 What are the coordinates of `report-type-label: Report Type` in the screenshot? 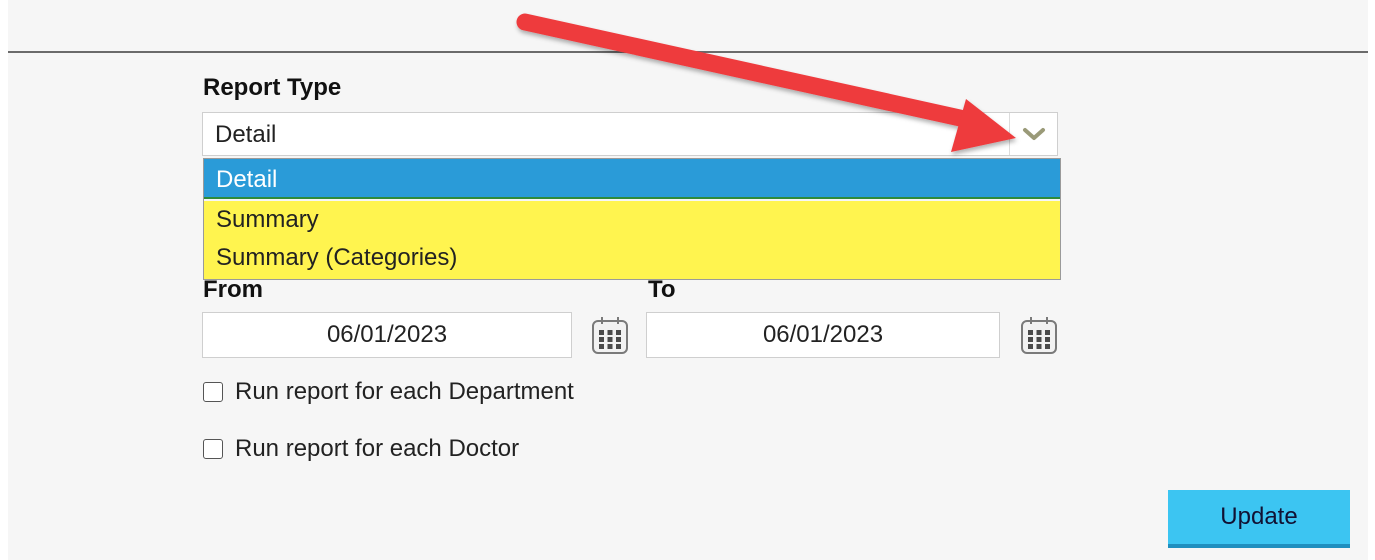 It's located at (272, 87).